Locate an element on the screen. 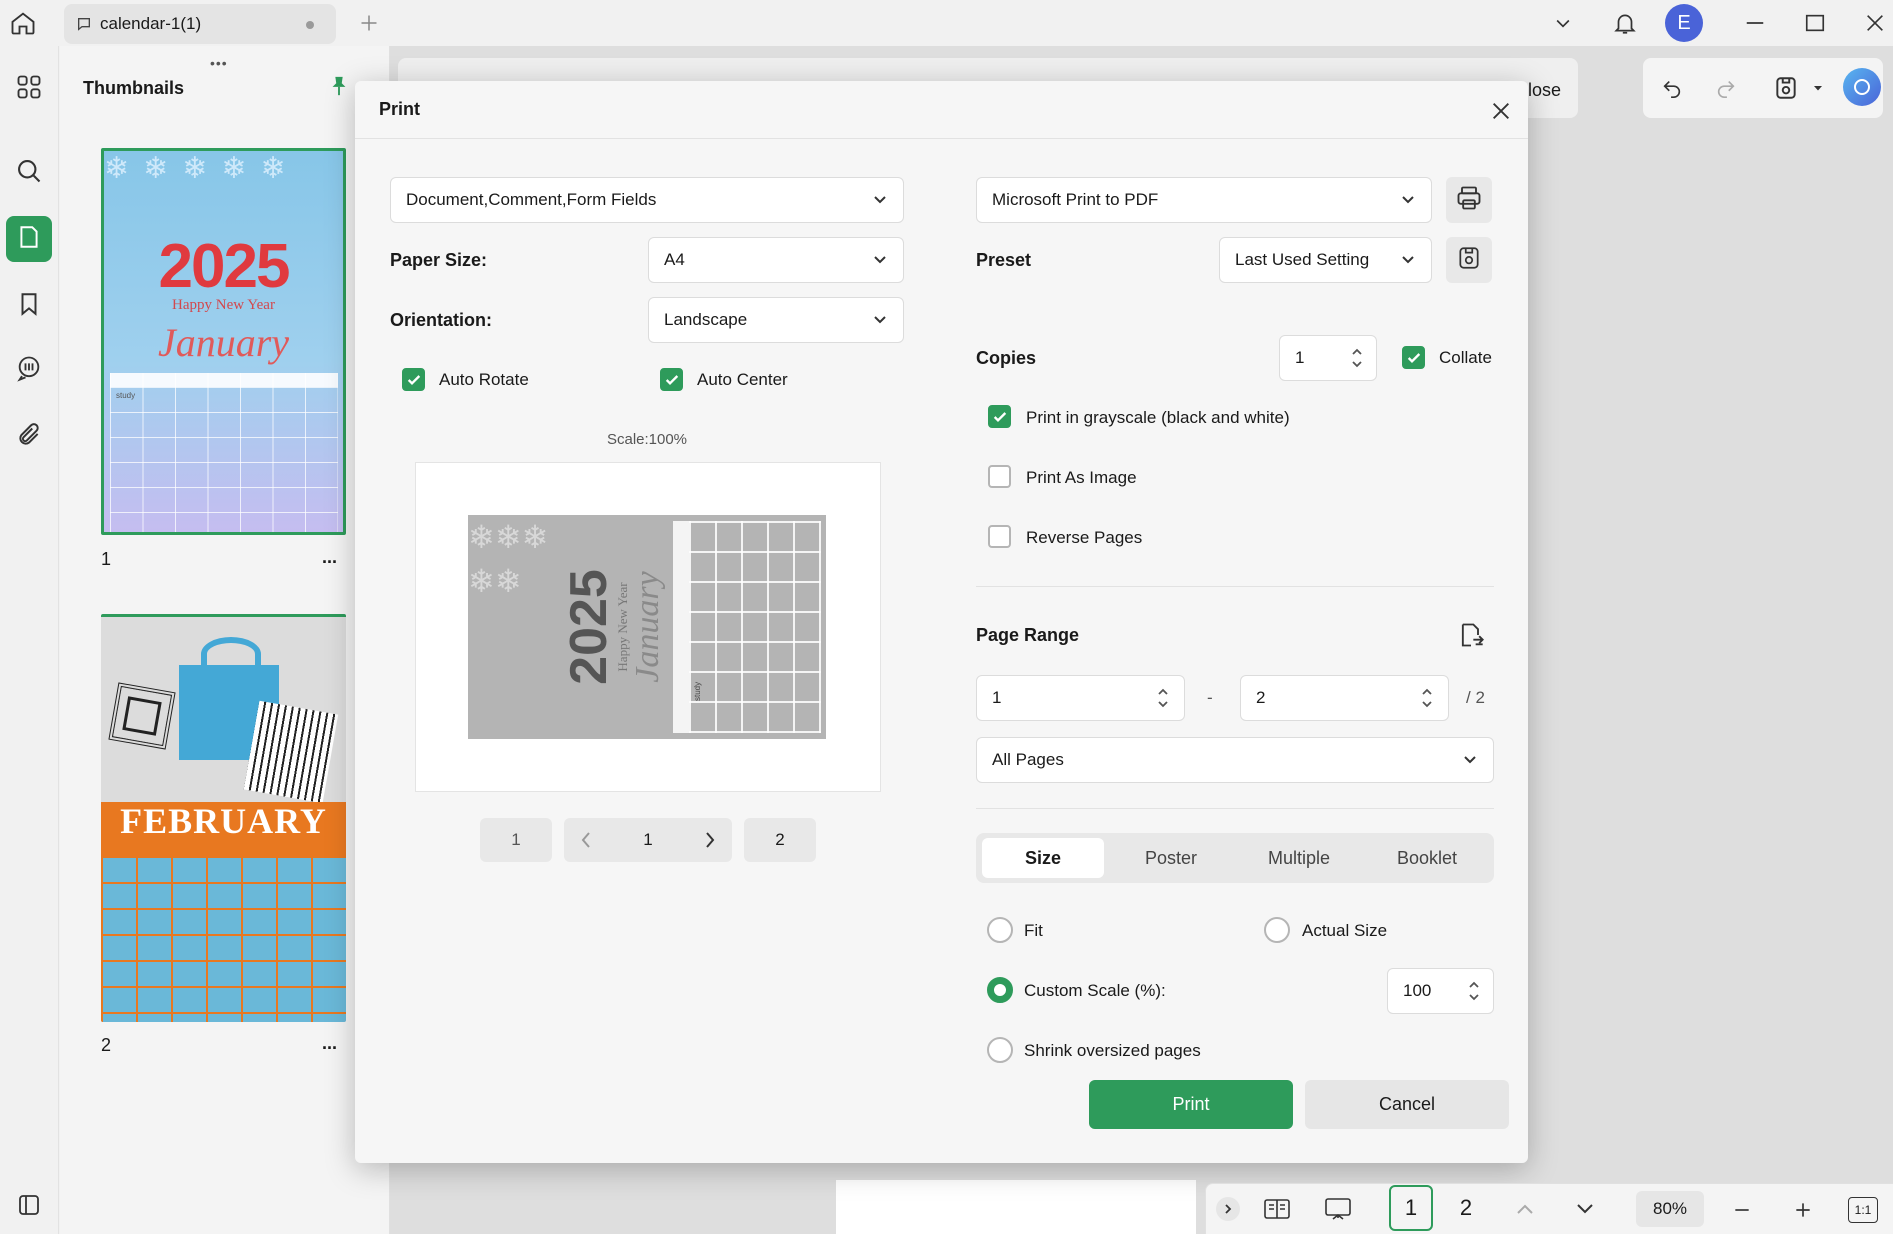  zoom-level: 80% is located at coordinates (1670, 1209).